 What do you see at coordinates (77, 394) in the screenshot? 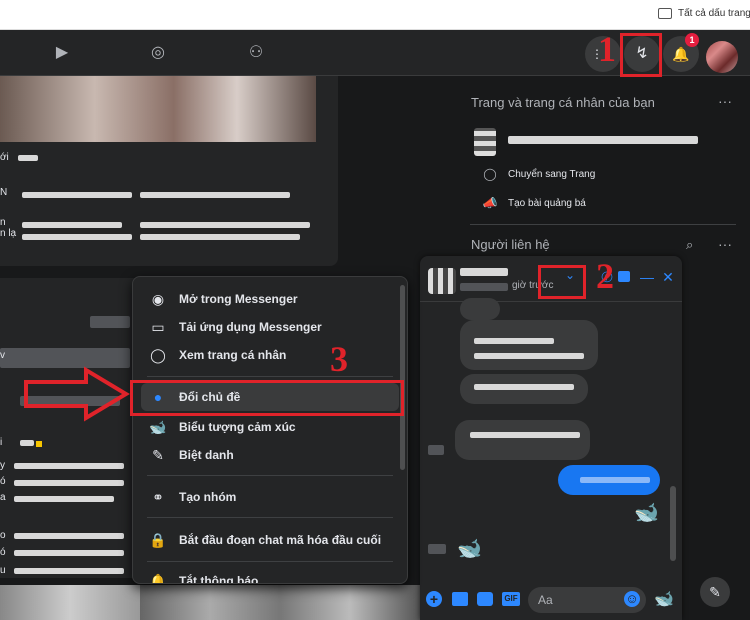
I see `annotation-arrow` at bounding box center [77, 394].